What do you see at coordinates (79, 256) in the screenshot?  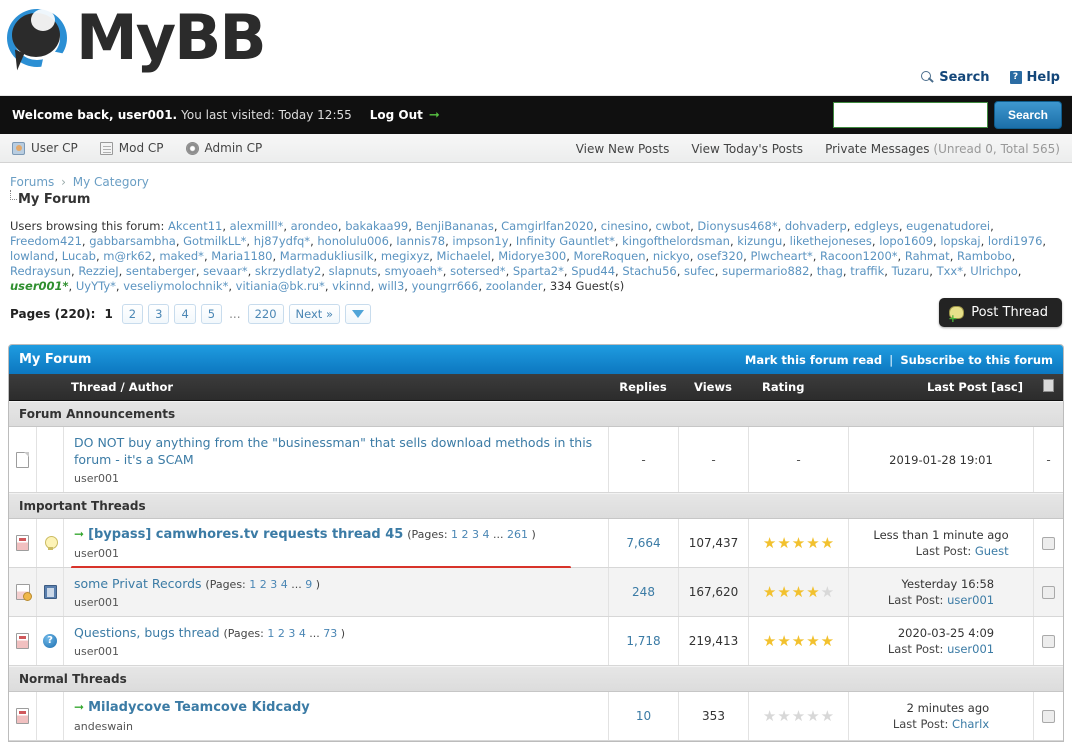 I see `browsing-user: Lucab` at bounding box center [79, 256].